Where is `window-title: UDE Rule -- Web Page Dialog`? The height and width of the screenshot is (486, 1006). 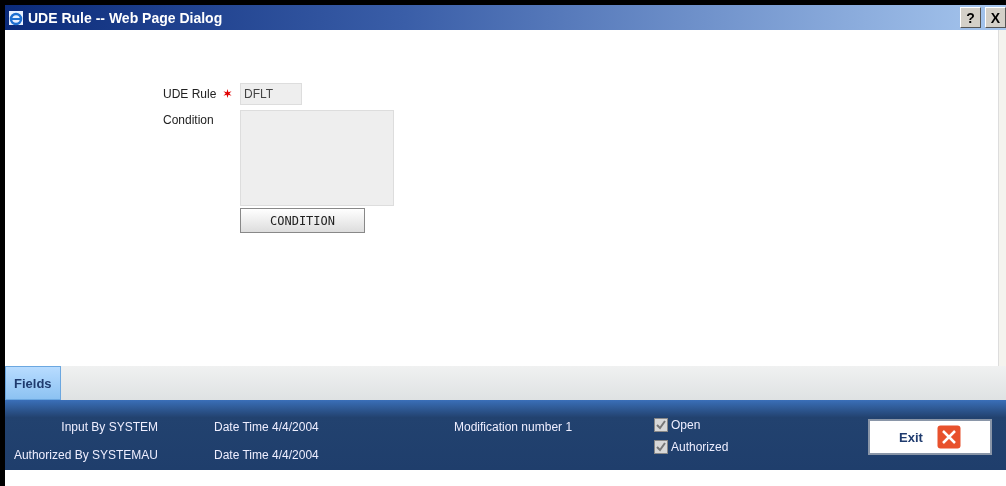 window-title: UDE Rule -- Web Page Dialog is located at coordinates (126, 17).